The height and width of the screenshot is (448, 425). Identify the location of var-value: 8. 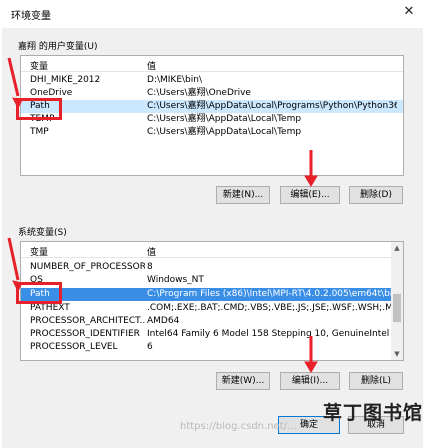
(150, 267).